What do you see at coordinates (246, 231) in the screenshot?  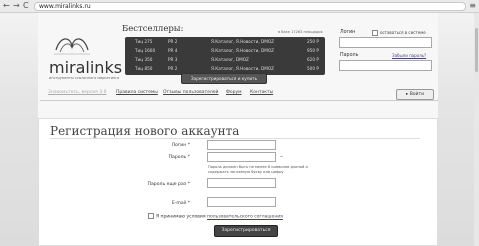 I see `register-button: Зарегистрироваться` at bounding box center [246, 231].